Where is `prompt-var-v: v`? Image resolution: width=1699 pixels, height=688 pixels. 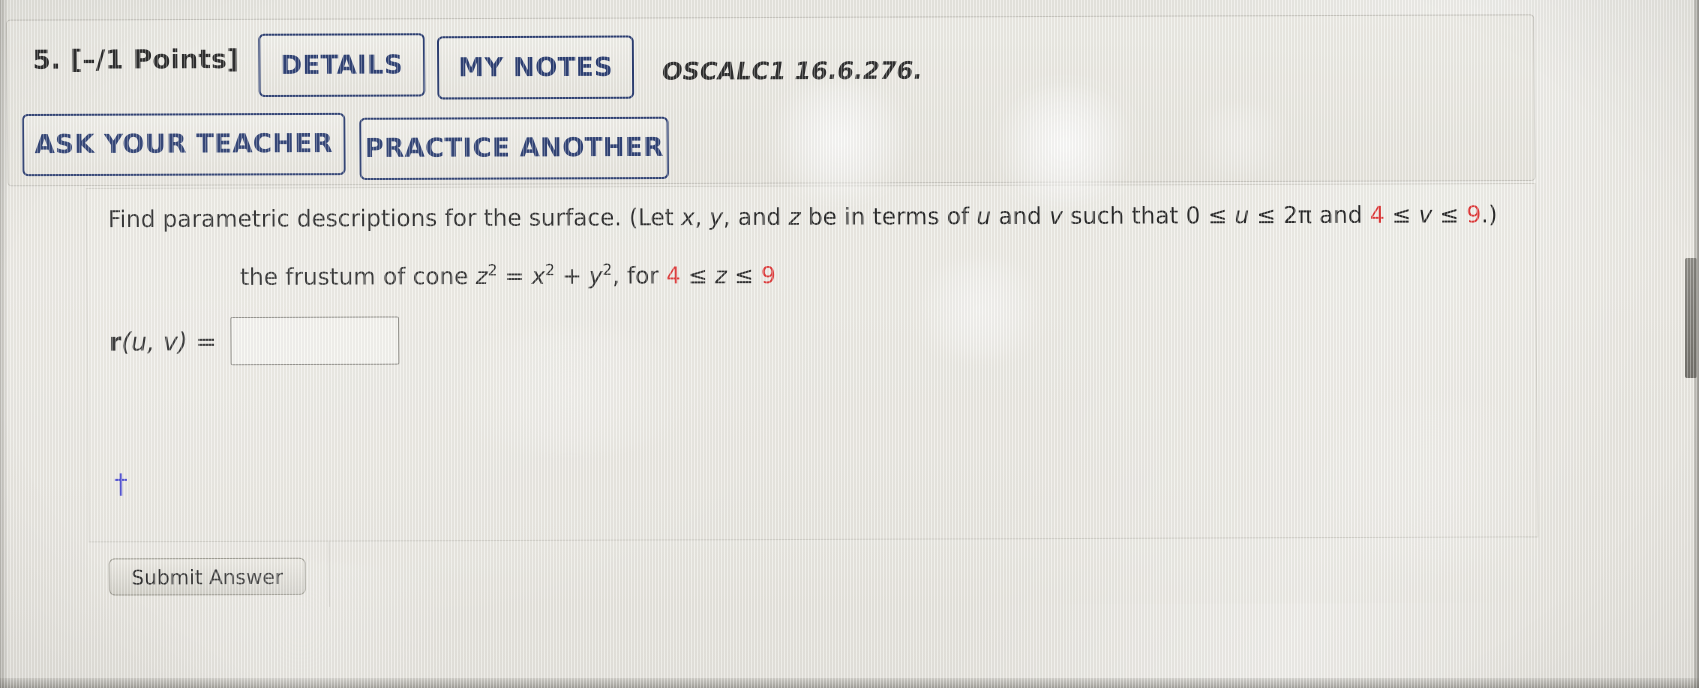
prompt-var-v: v is located at coordinates (1056, 216).